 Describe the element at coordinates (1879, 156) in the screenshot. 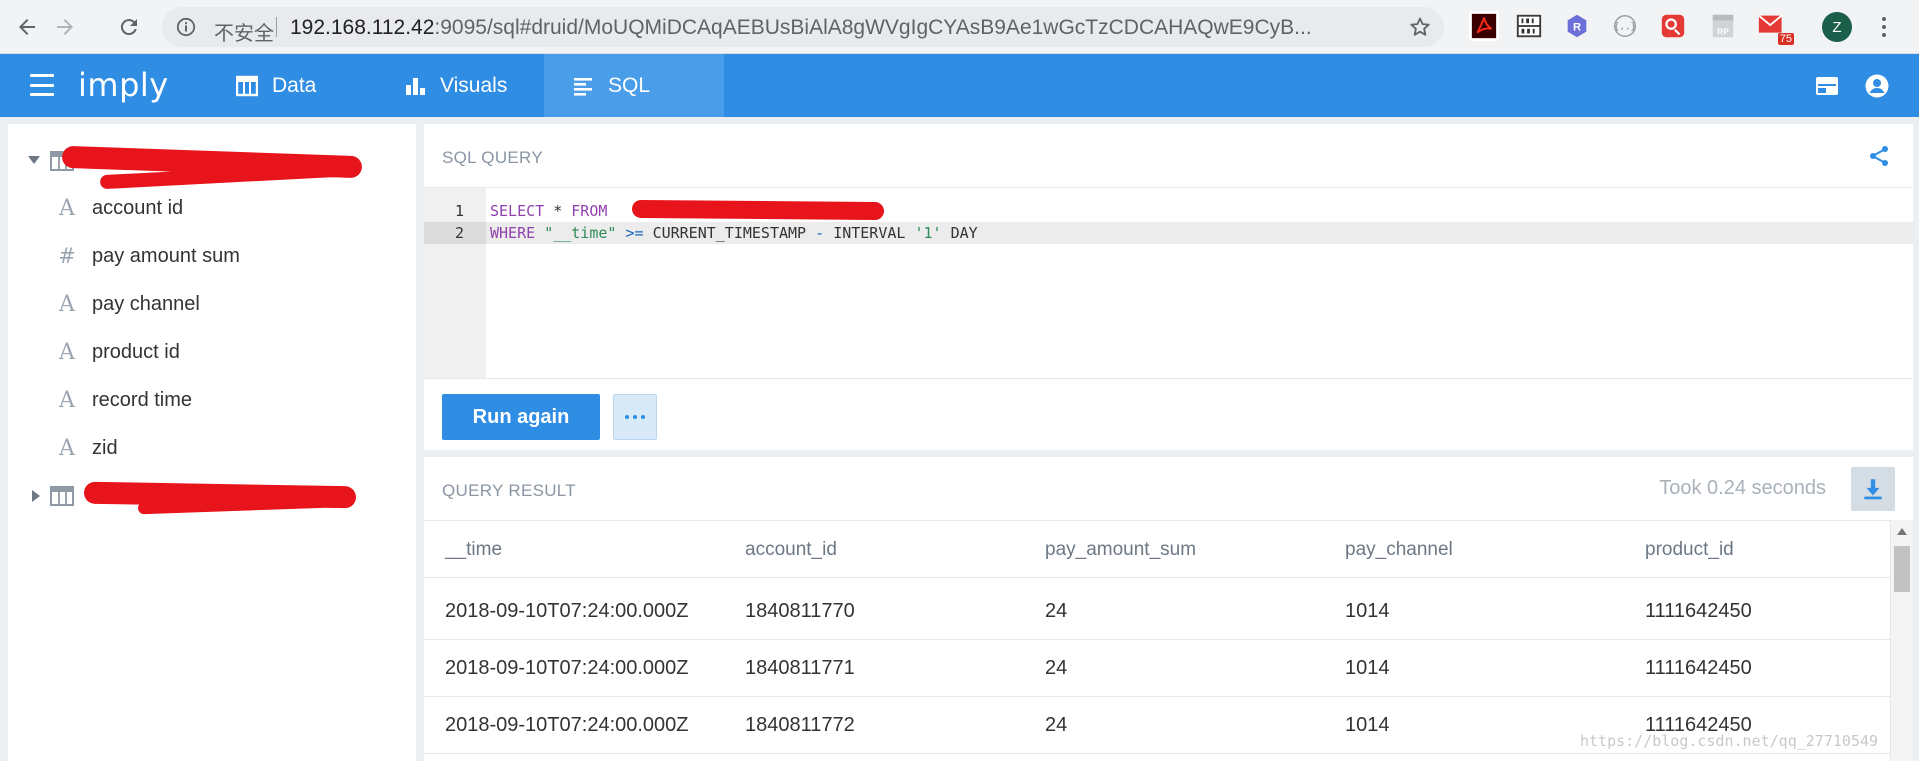

I see `share-icon` at that location.